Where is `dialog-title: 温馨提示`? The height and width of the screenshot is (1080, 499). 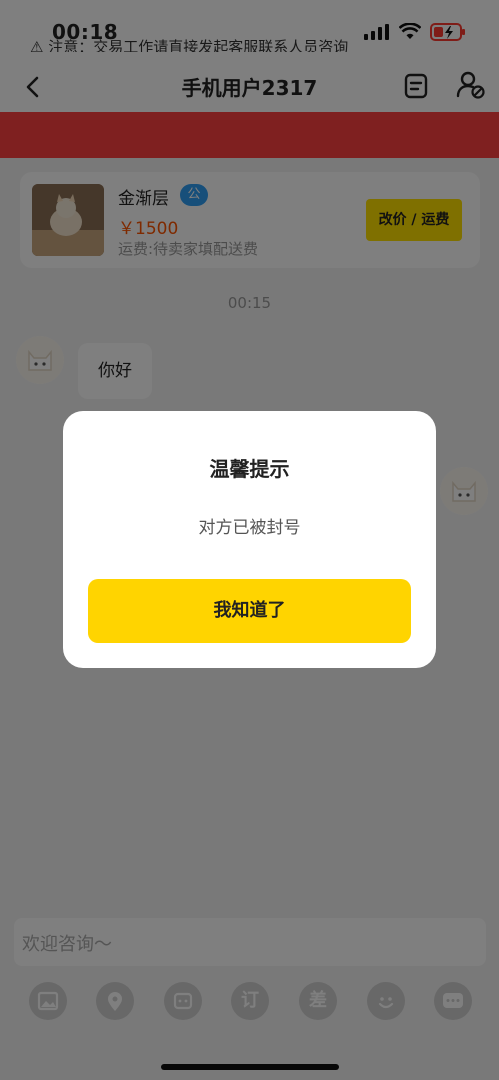
dialog-title: 温馨提示 is located at coordinates (249, 469).